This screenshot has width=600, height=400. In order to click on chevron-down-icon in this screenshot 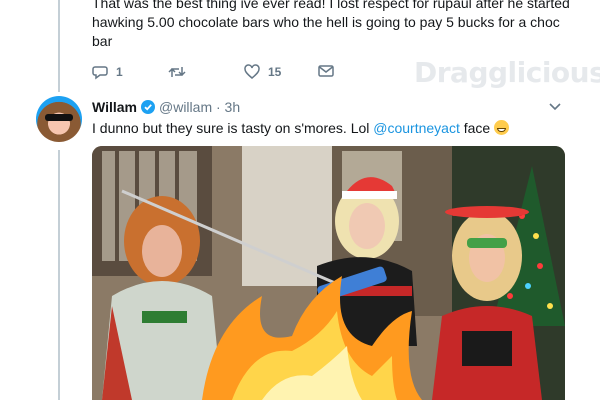, I will do `click(555, 107)`.